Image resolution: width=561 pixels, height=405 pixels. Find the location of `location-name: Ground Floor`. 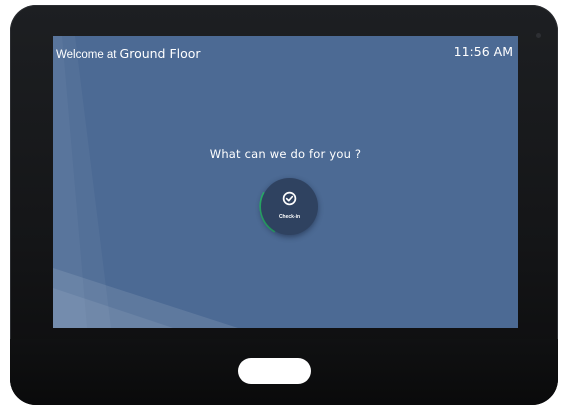

location-name: Ground Floor is located at coordinates (160, 53).